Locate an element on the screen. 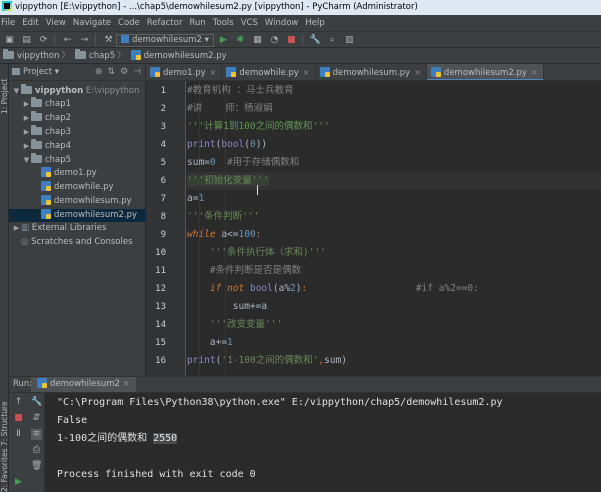 The width and height of the screenshot is (601, 492). synchronize-icon: ⟳ is located at coordinates (43, 40).